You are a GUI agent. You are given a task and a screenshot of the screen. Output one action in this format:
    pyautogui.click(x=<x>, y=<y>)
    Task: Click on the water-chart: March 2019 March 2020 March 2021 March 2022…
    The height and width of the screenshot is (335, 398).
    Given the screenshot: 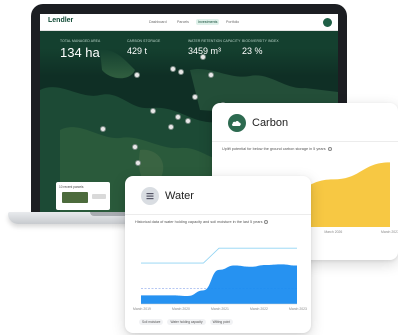 What is the action you would take?
    pyautogui.click(x=220, y=279)
    